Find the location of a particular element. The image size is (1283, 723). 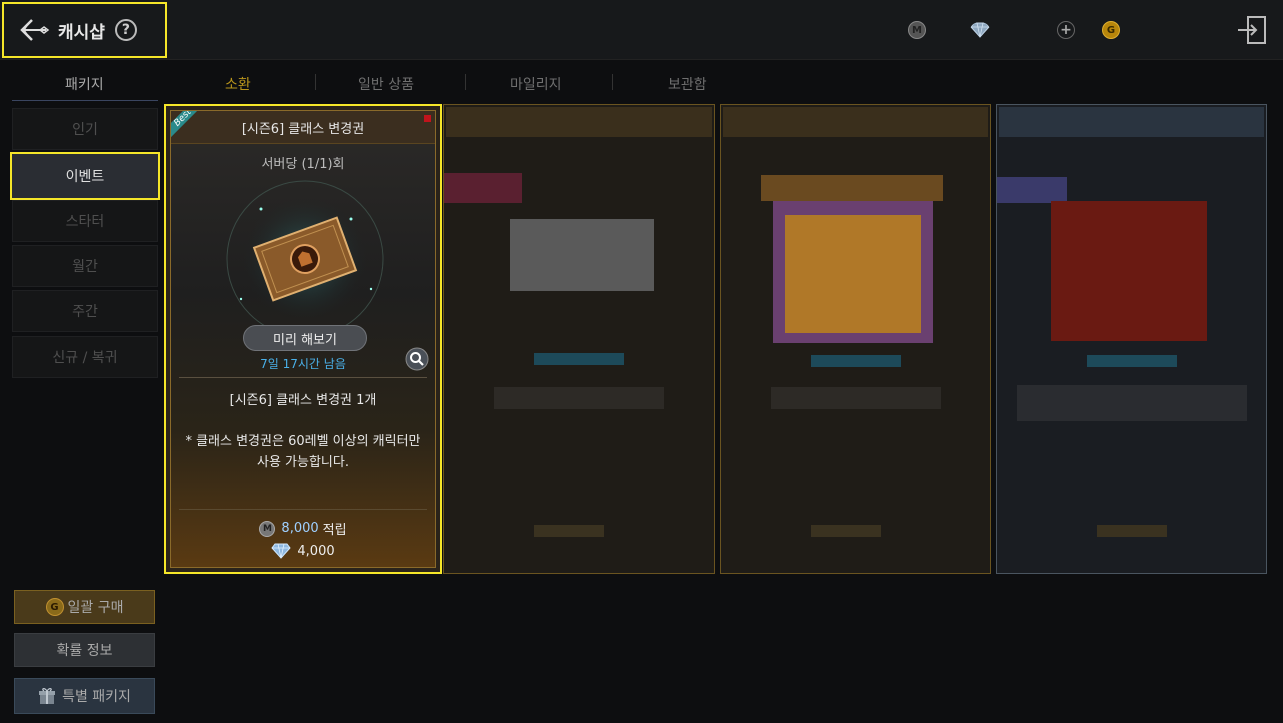

page-title: 캐시샵 is located at coordinates (81, 32).